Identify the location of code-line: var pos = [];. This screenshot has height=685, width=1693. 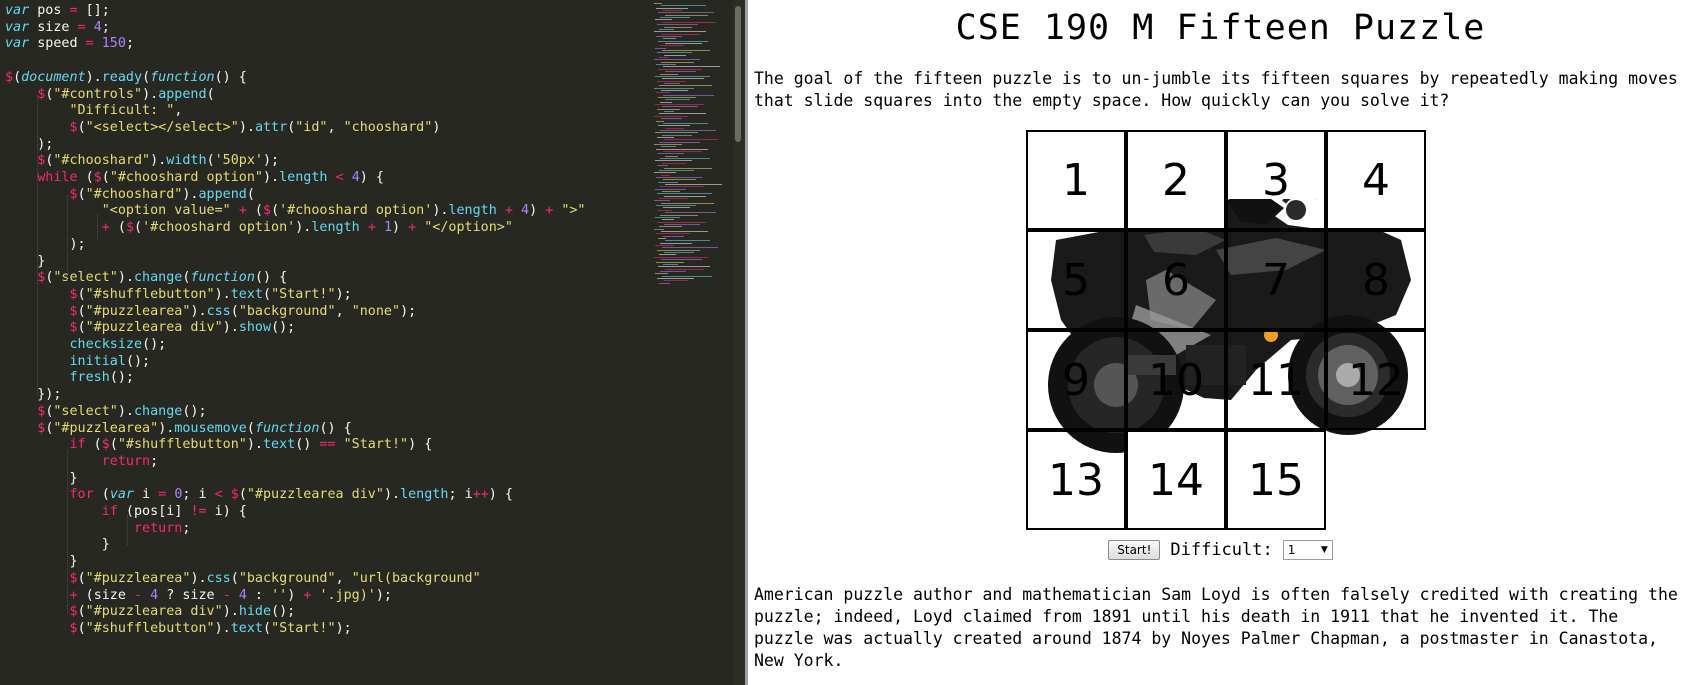
(57, 11).